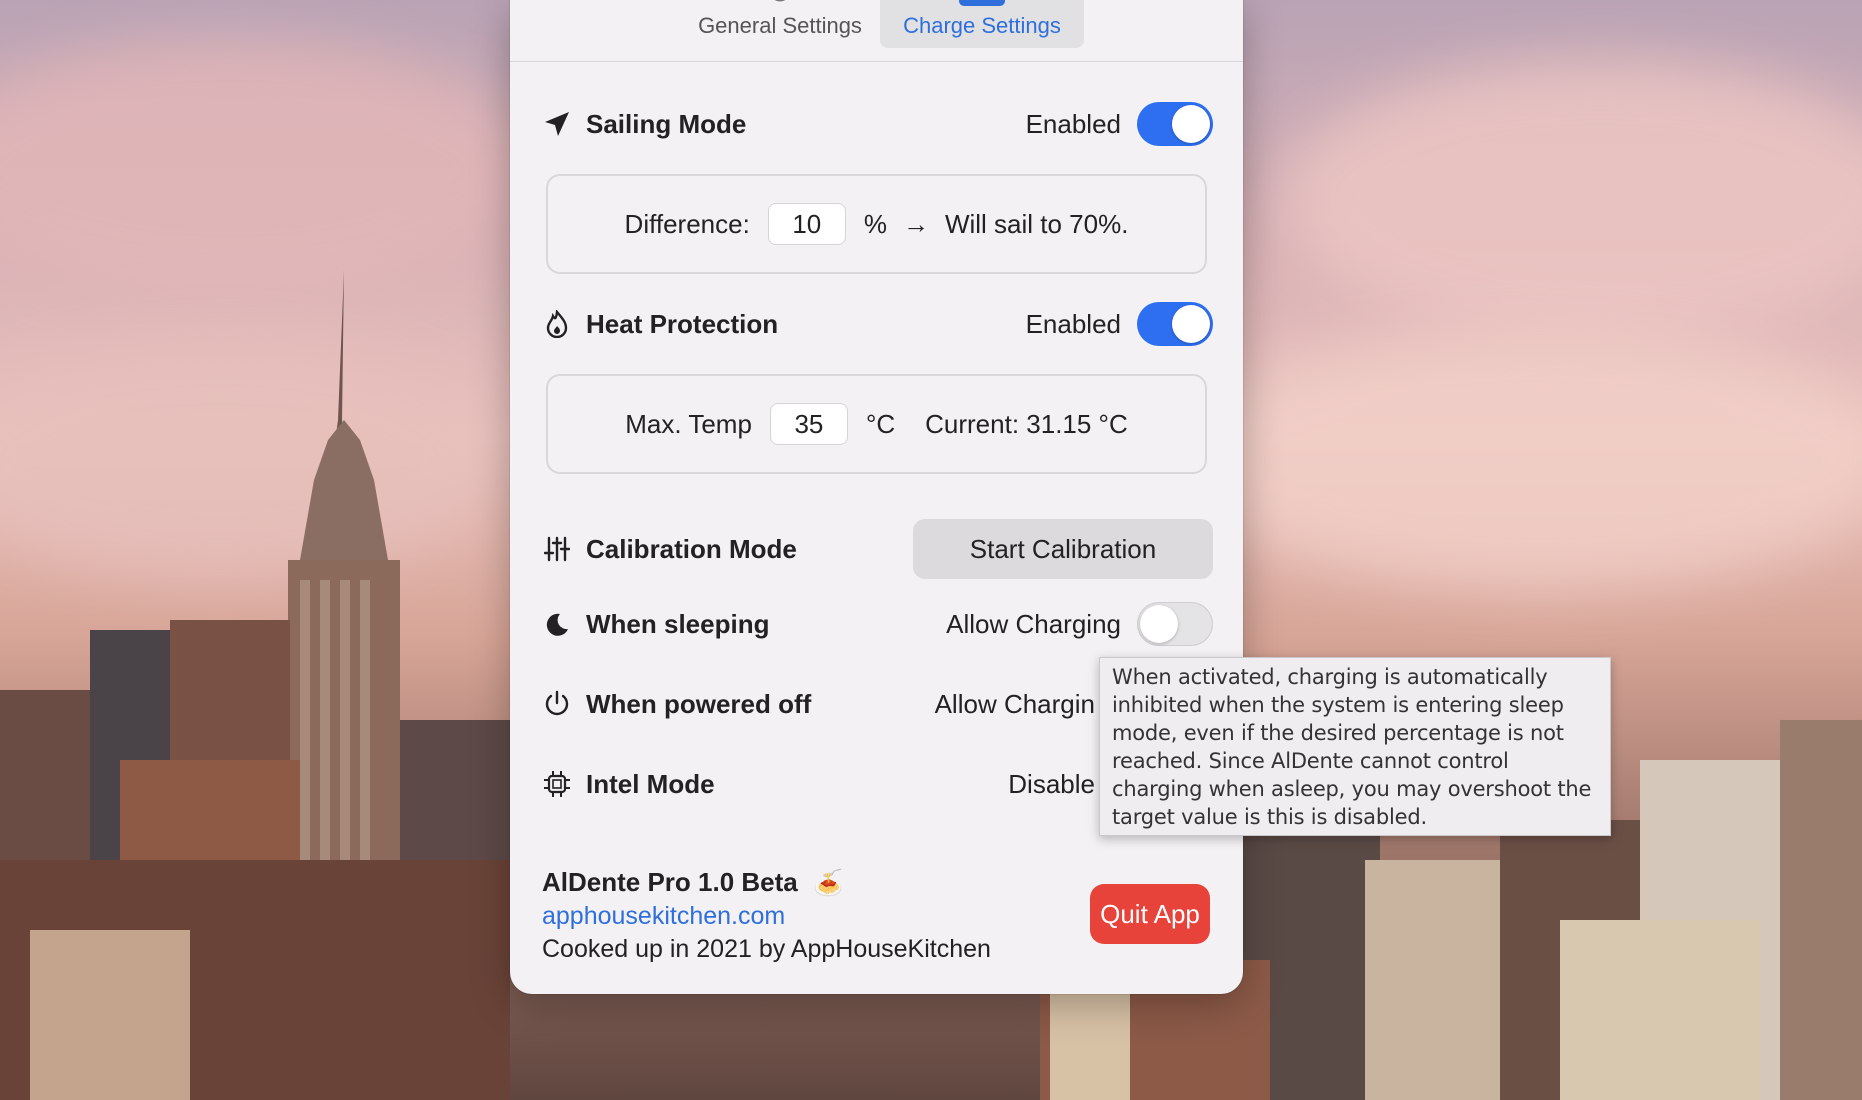  What do you see at coordinates (678, 623) in the screenshot?
I see `when-sleeping-title: When sleeping` at bounding box center [678, 623].